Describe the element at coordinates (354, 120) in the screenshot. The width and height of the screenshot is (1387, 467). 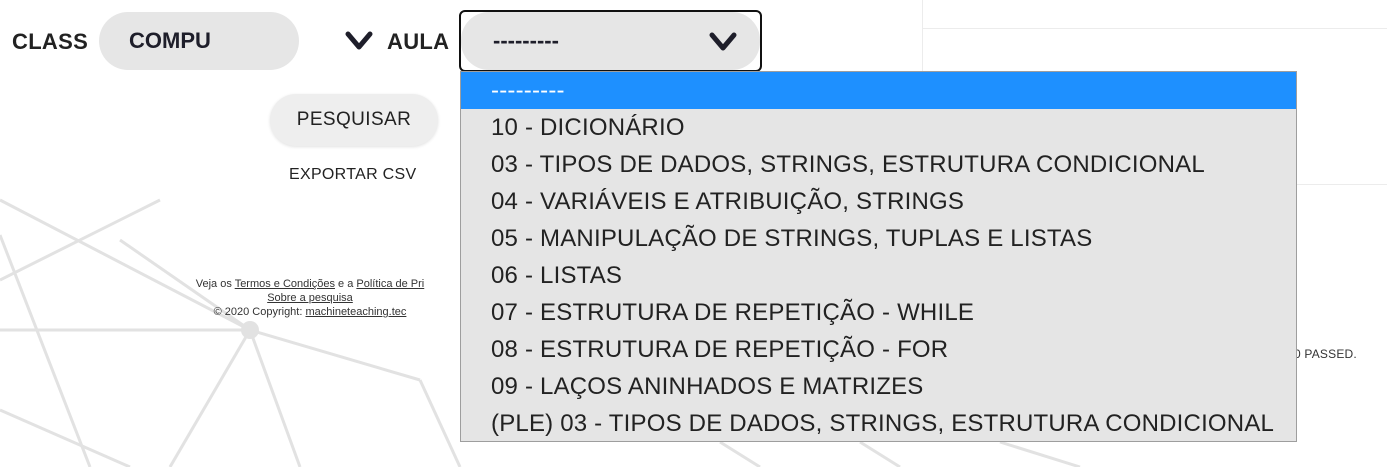
I see `search-button: PESQUISAR` at that location.